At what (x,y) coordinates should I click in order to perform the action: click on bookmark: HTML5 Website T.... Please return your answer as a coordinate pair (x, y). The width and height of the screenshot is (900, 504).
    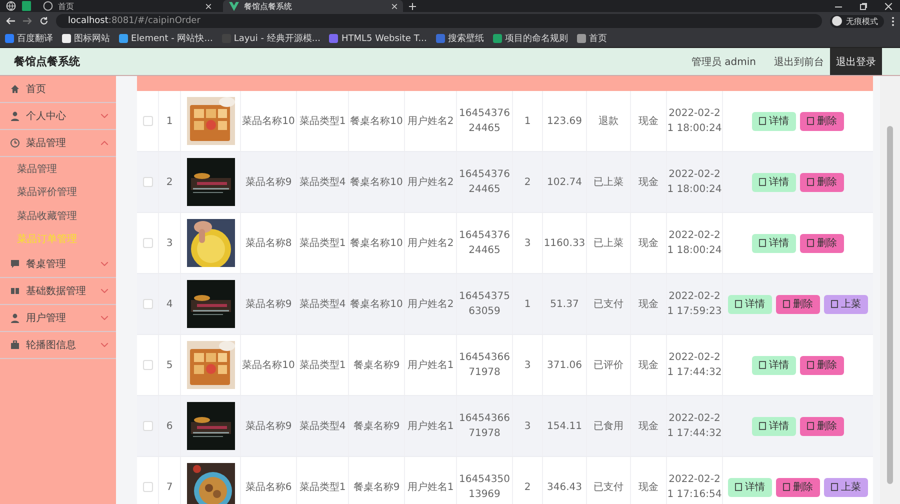
    Looking at the image, I should click on (378, 39).